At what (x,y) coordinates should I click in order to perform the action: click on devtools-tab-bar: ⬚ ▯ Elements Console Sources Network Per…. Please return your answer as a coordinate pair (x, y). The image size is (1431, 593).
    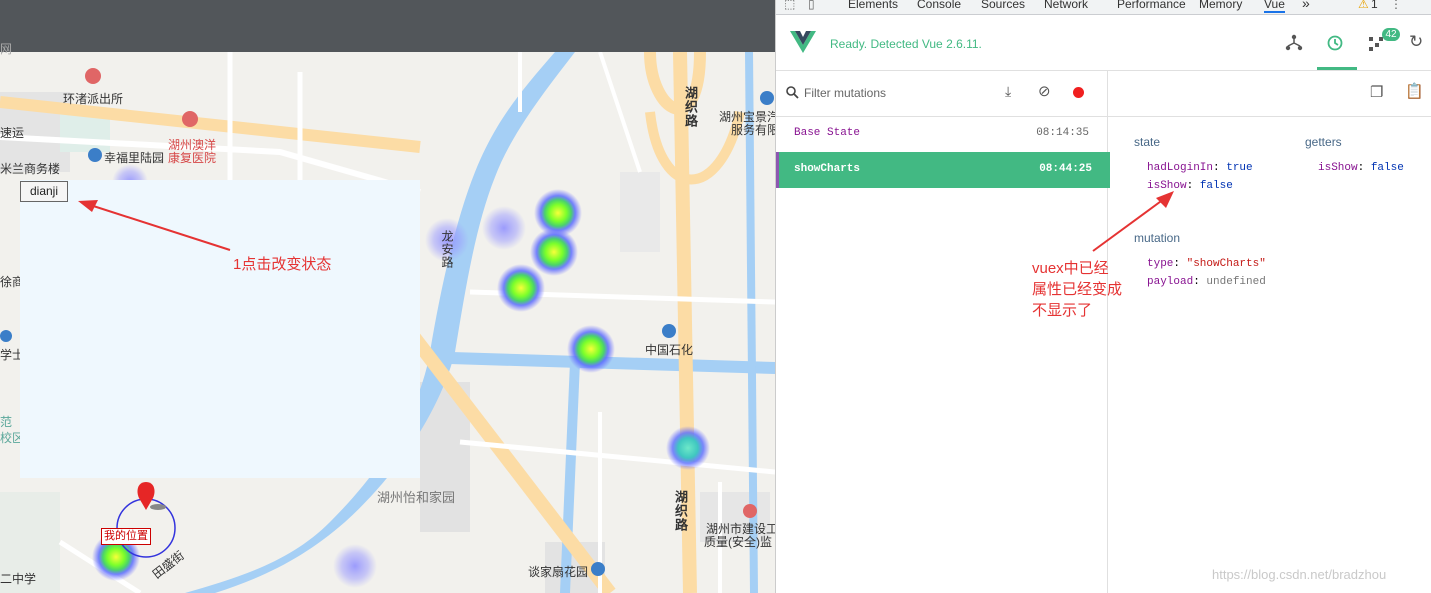
    Looking at the image, I should click on (1103, 7).